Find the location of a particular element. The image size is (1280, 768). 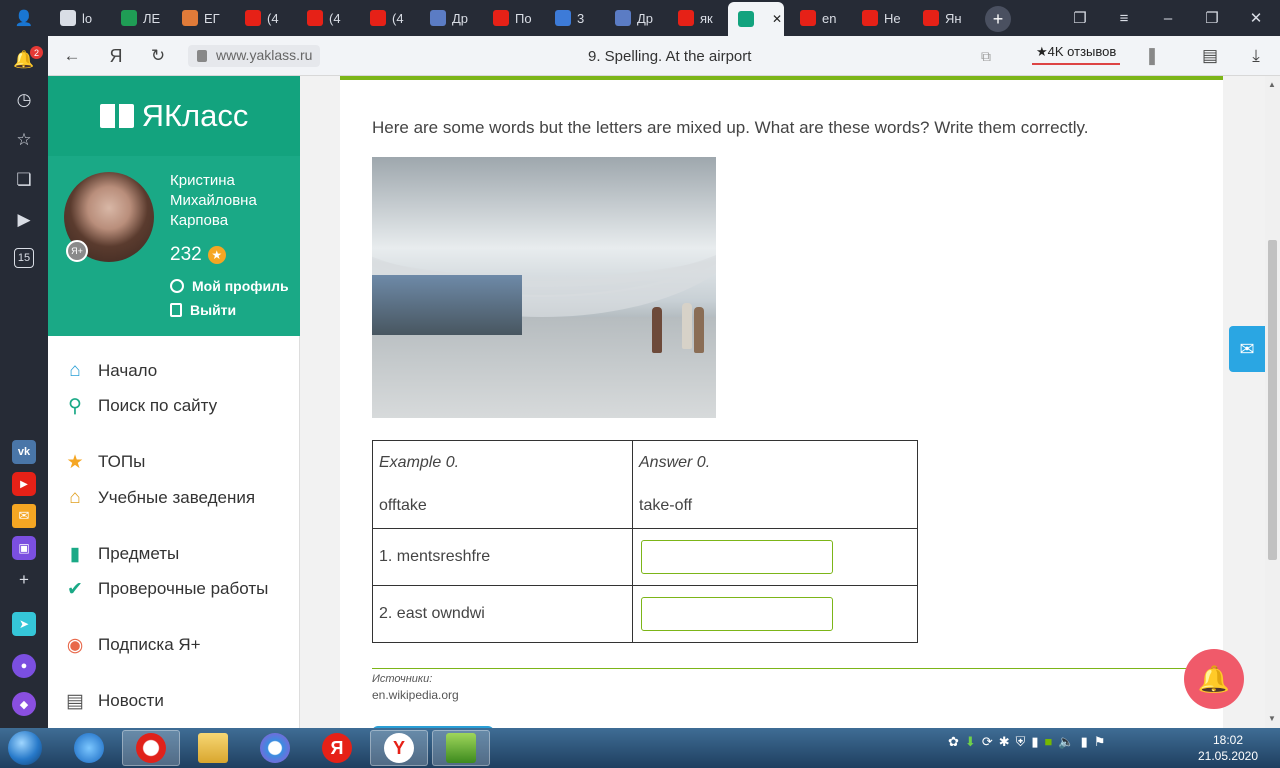

traveler-figure is located at coordinates (657, 330).